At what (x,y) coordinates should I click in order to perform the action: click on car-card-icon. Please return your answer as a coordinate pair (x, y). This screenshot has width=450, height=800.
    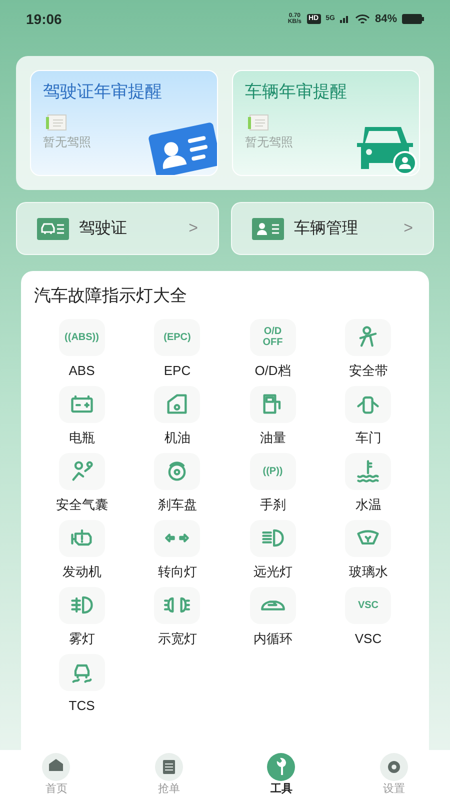
    Looking at the image, I should click on (53, 229).